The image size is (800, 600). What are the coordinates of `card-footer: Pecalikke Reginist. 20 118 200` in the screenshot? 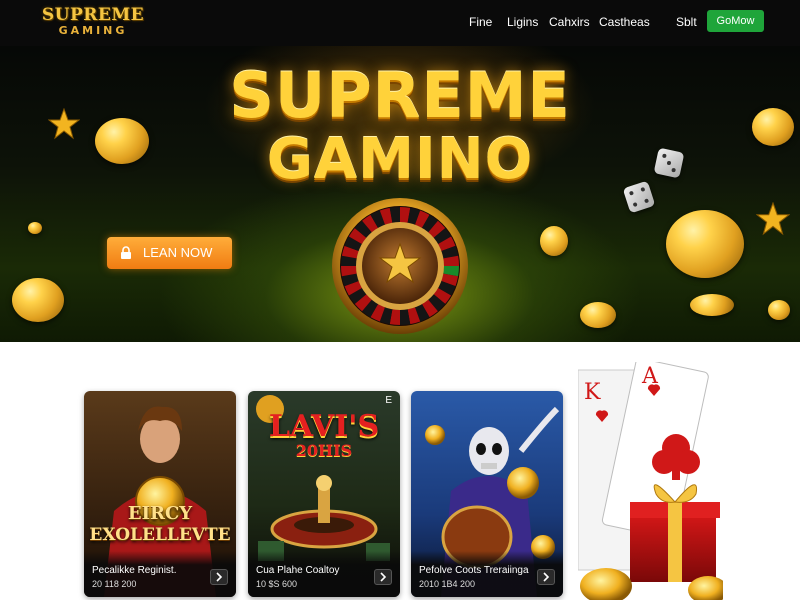 It's located at (160, 574).